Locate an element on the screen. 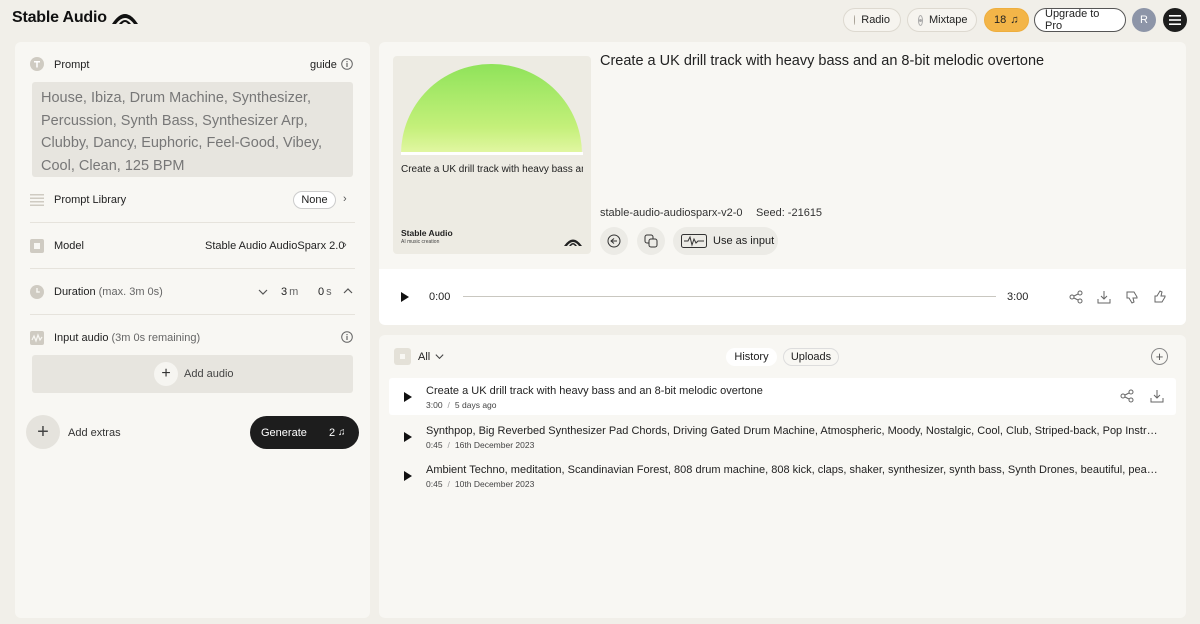 The height and width of the screenshot is (624, 1200). list-icon is located at coordinates (37, 200).